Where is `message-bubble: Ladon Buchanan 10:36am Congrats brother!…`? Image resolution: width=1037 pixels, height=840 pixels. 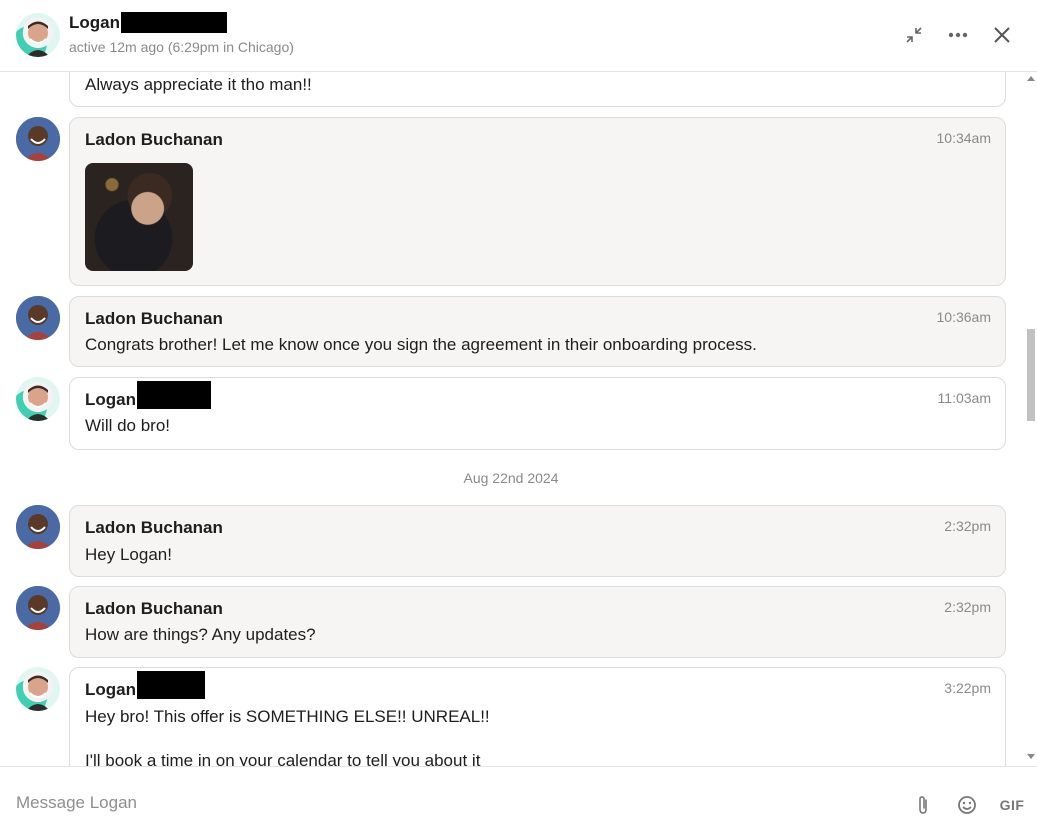
message-bubble: Ladon Buchanan 10:36am Congrats brother!… is located at coordinates (537, 331).